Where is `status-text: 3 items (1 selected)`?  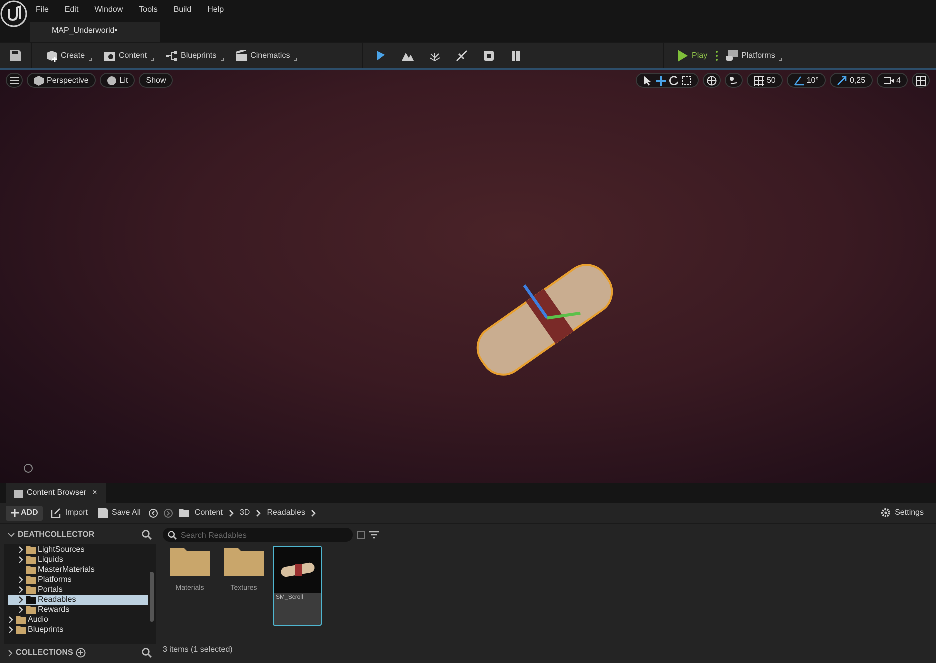 status-text: 3 items (1 selected) is located at coordinates (198, 650).